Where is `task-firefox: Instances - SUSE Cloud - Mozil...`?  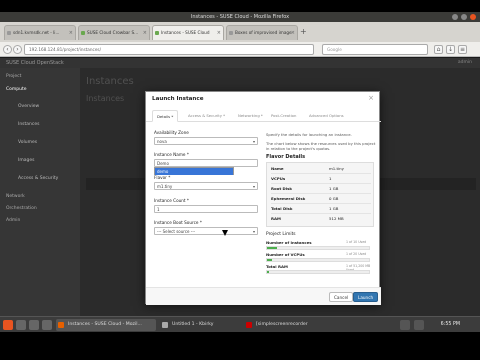 task-firefox: Instances - SUSE Cloud - Mozil... is located at coordinates (106, 325).